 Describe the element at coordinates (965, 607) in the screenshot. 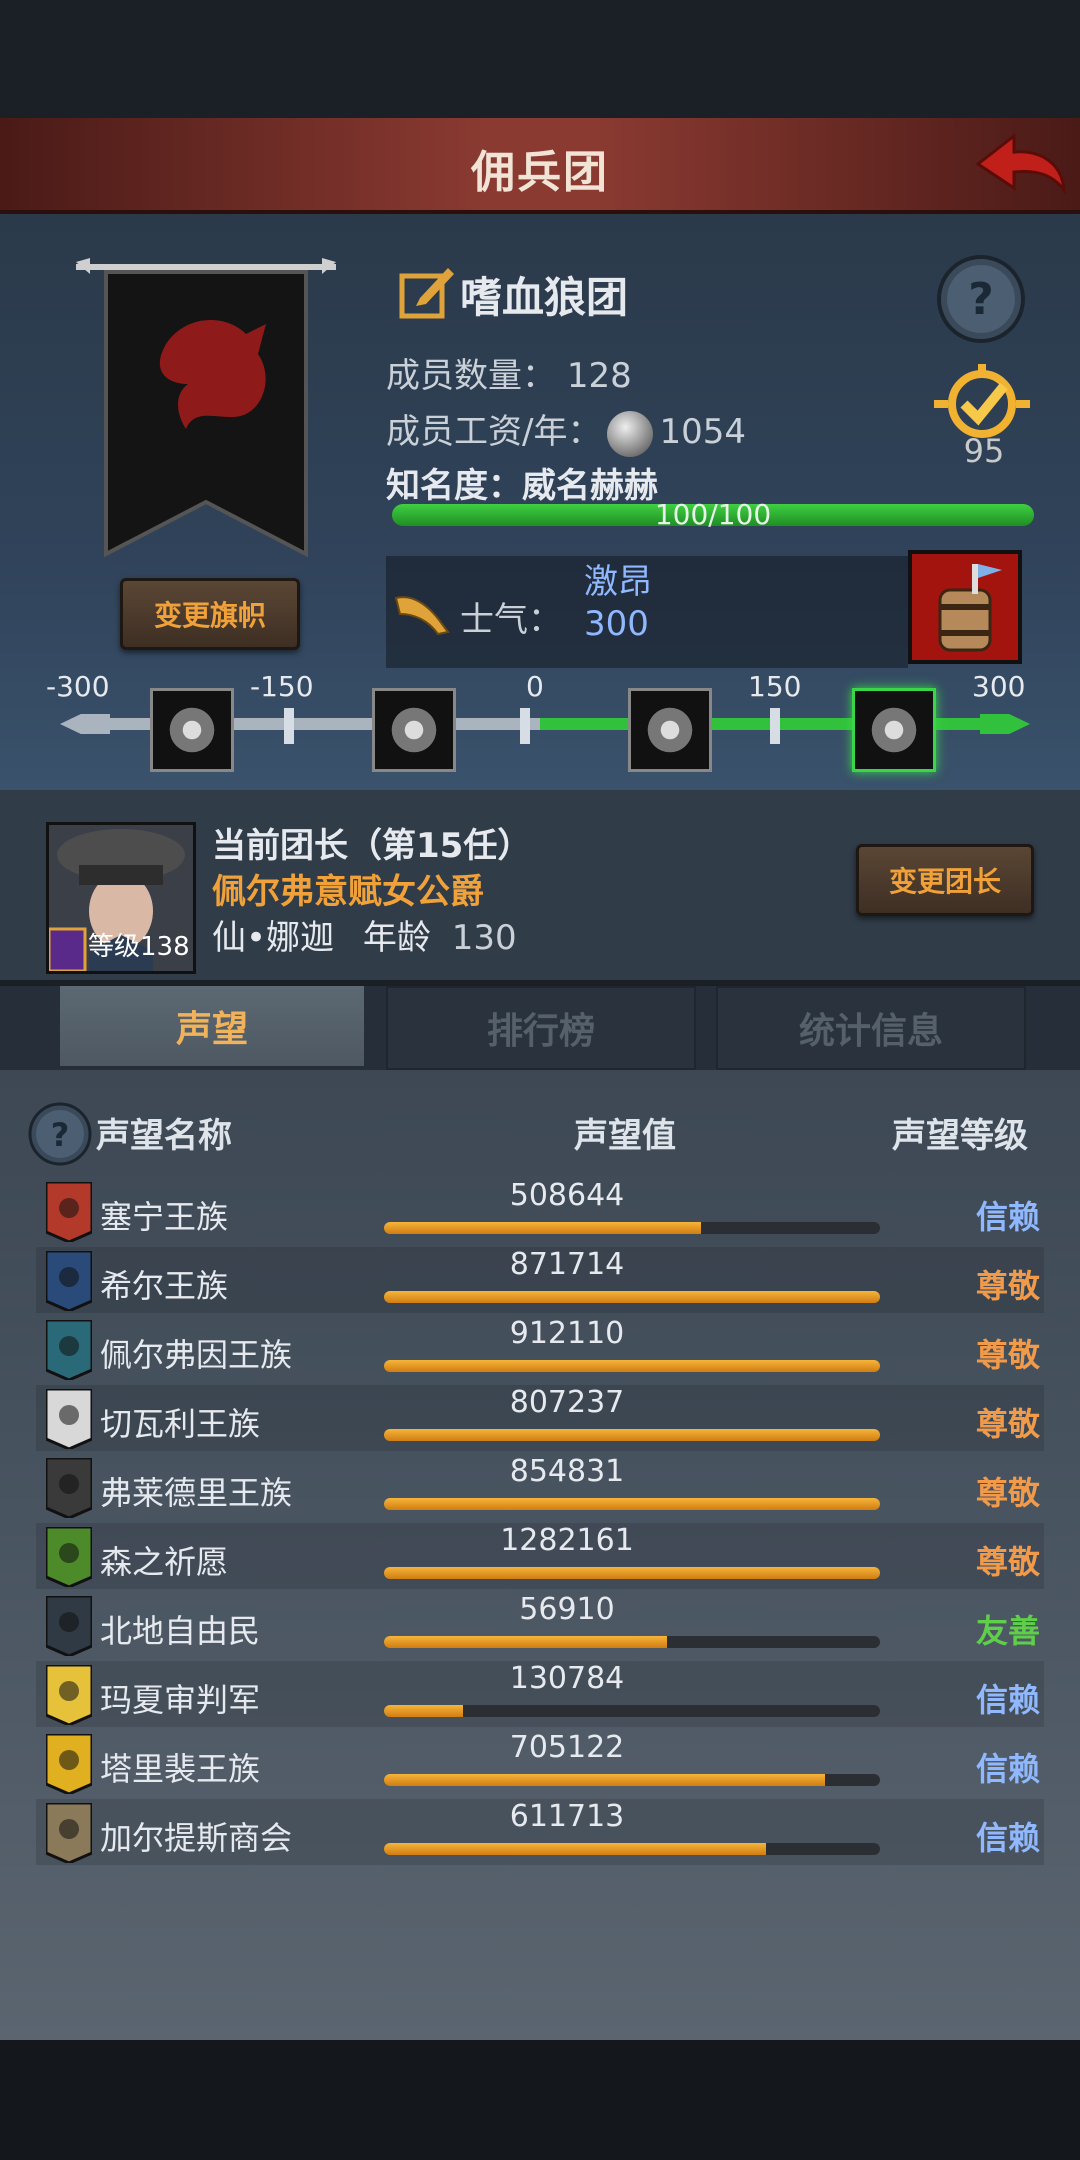

I see `ale-keg-icon` at that location.